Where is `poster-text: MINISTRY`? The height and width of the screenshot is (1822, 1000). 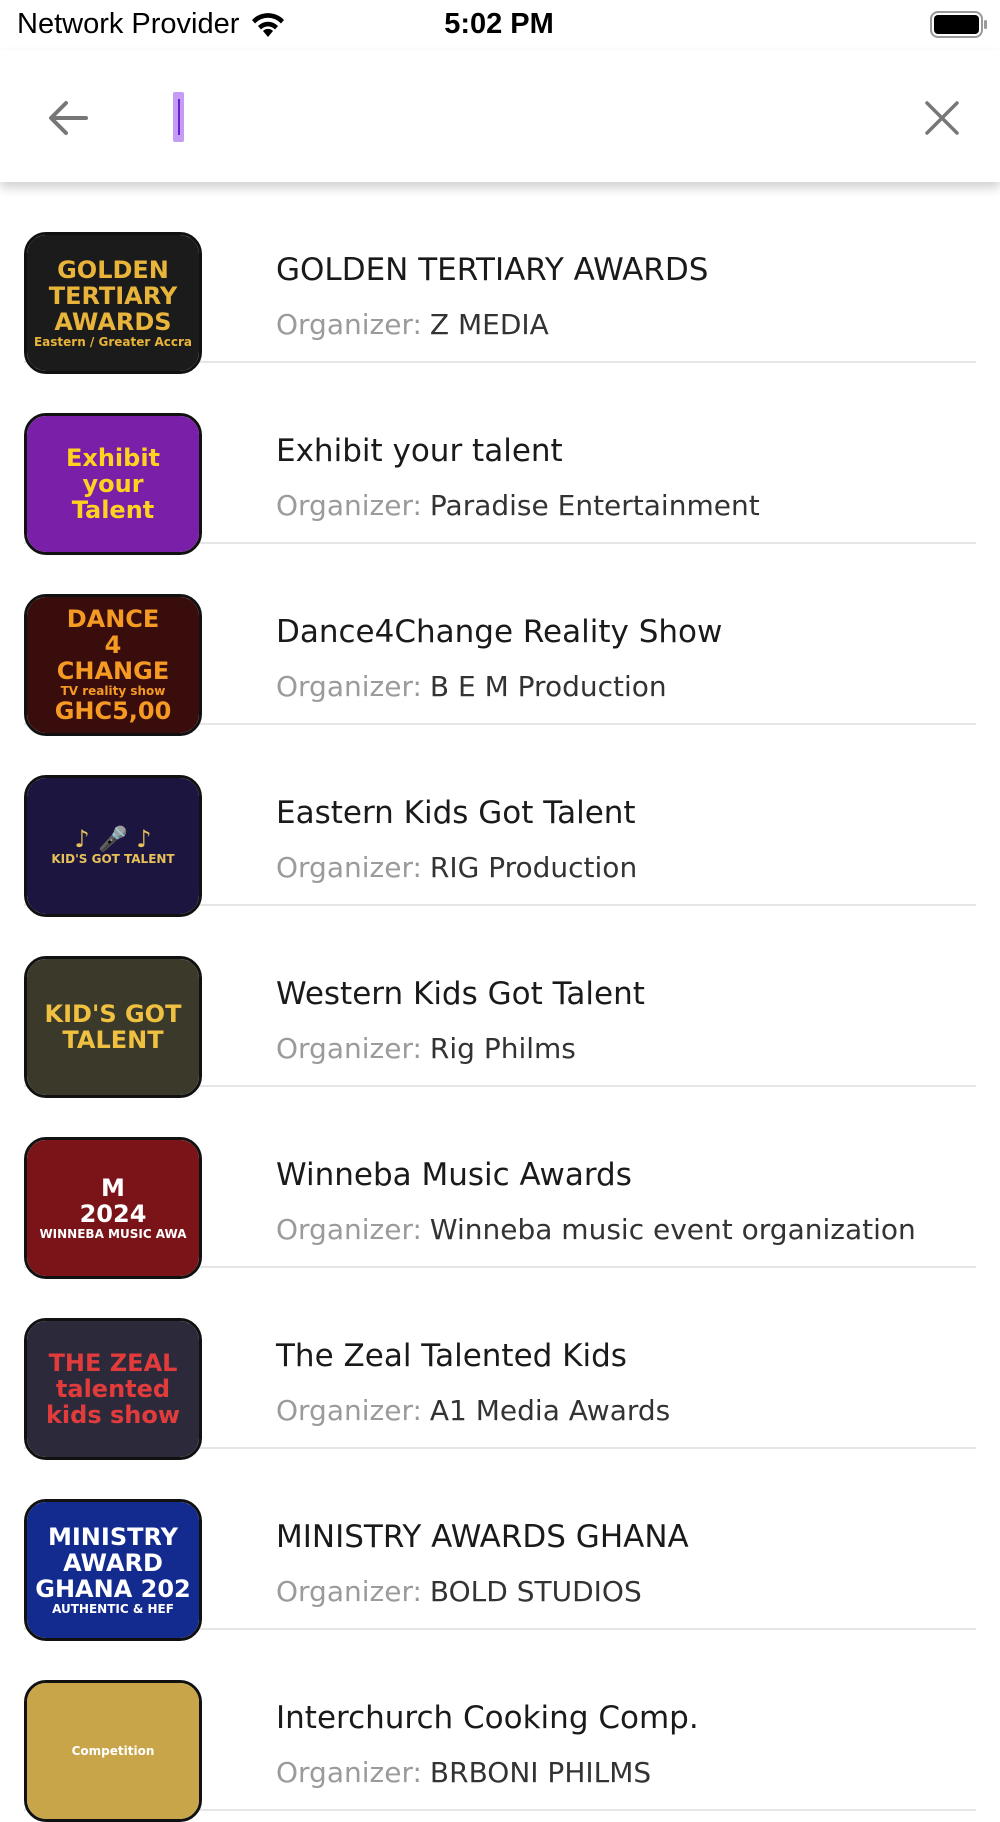 poster-text: MINISTRY is located at coordinates (113, 1537).